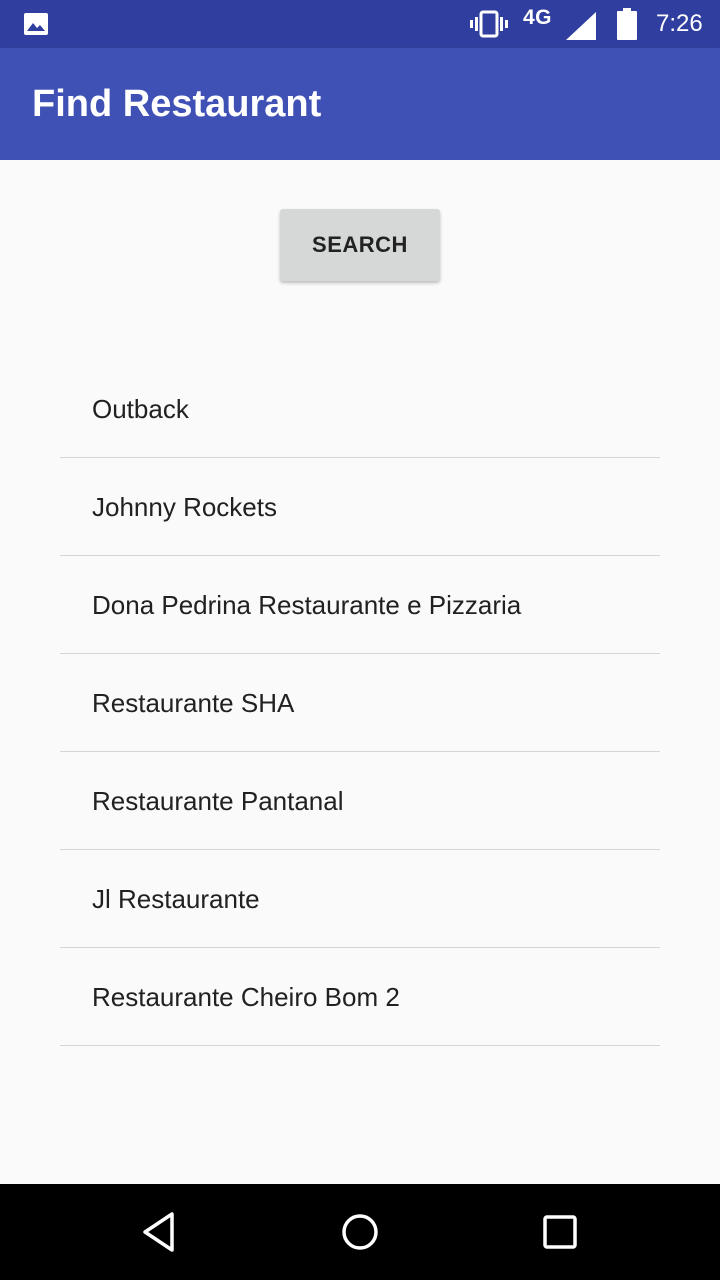 This screenshot has width=720, height=1280. What do you see at coordinates (560, 1232) in the screenshot?
I see `recents-icon` at bounding box center [560, 1232].